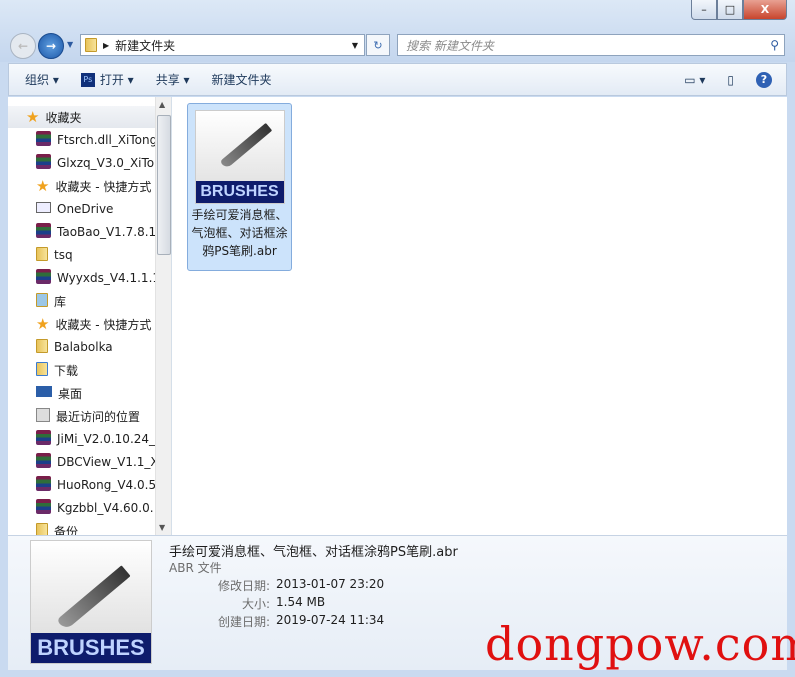 This screenshot has width=795, height=677. Describe the element at coordinates (222, 45) in the screenshot. I see `address-bar: ▶ 新建文件夹 ▼` at that location.